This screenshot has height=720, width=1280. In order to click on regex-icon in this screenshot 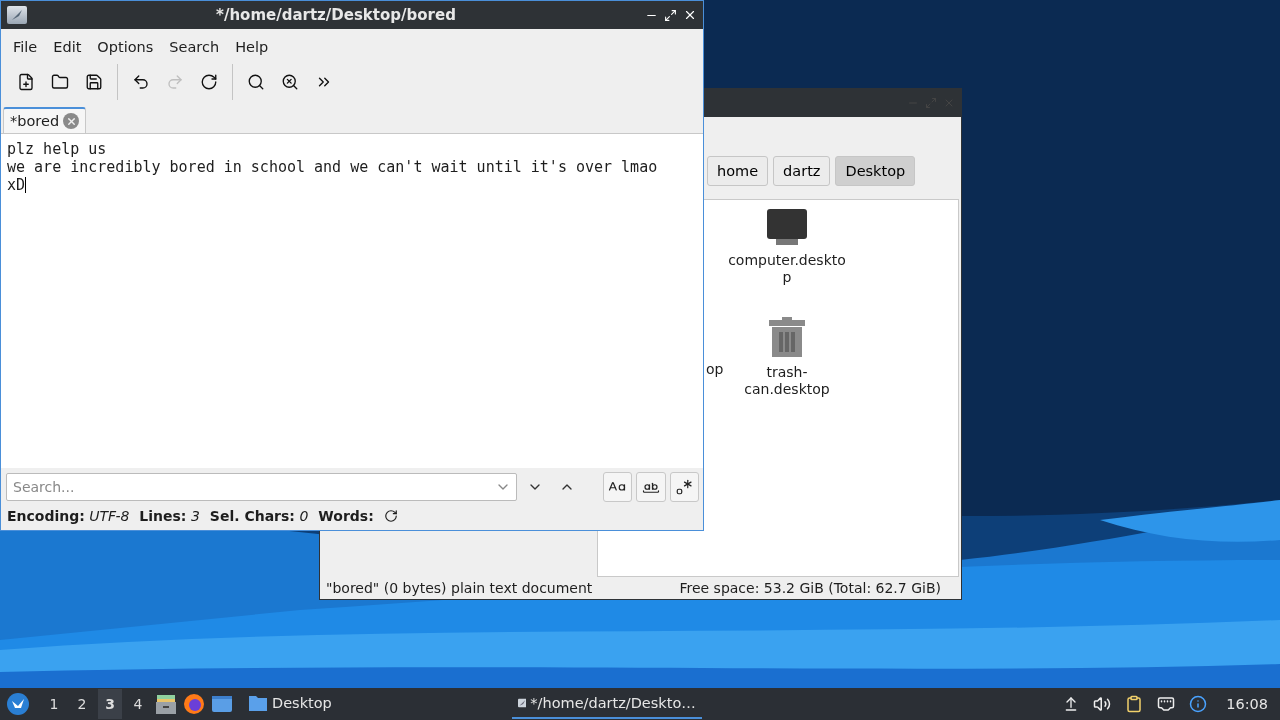, I will do `click(684, 487)`.